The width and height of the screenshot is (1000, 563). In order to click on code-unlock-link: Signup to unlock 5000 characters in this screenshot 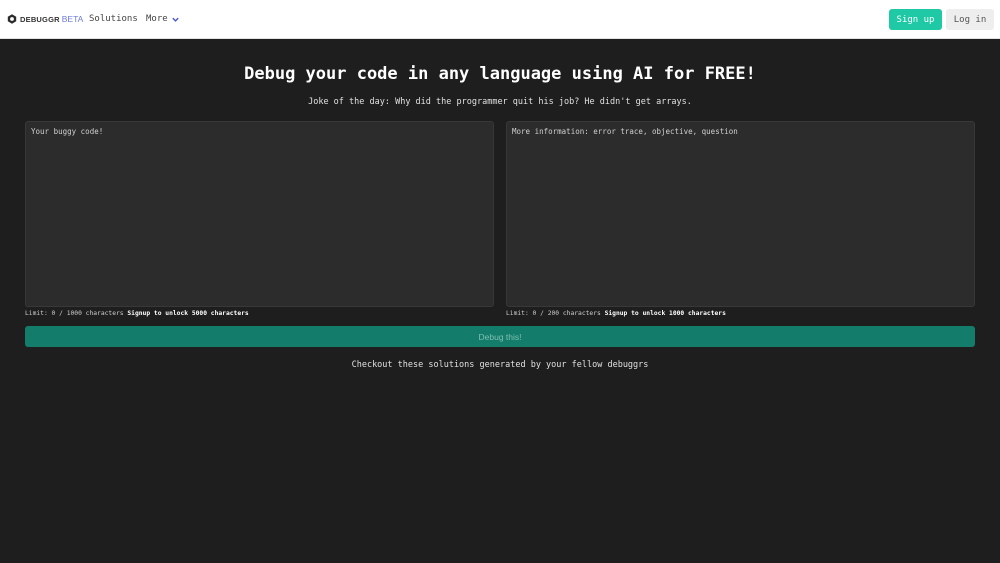, I will do `click(187, 313)`.